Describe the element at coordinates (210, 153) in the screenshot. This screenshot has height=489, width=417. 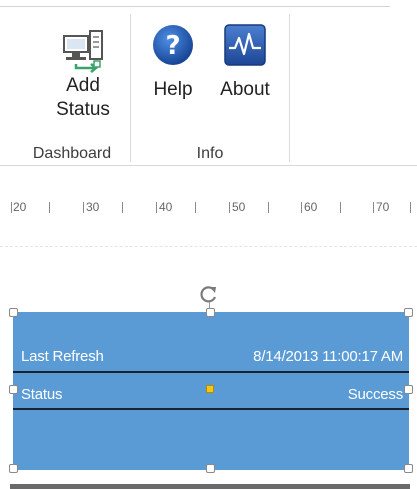
I see `group-label-info: Info` at that location.